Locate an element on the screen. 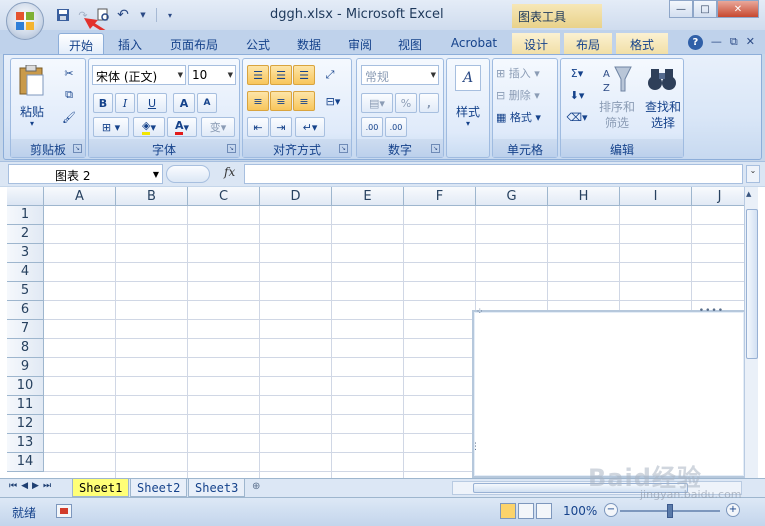  minimize-ribbon-icon: — is located at coordinates (716, 42).